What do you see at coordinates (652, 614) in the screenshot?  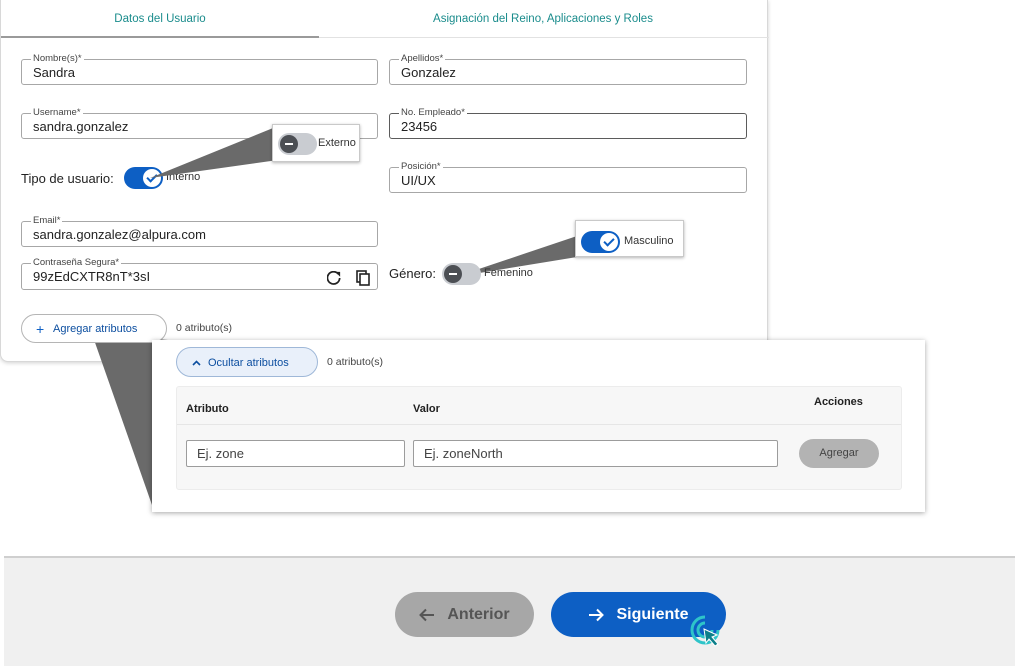 I see `next-label: Siguiente` at bounding box center [652, 614].